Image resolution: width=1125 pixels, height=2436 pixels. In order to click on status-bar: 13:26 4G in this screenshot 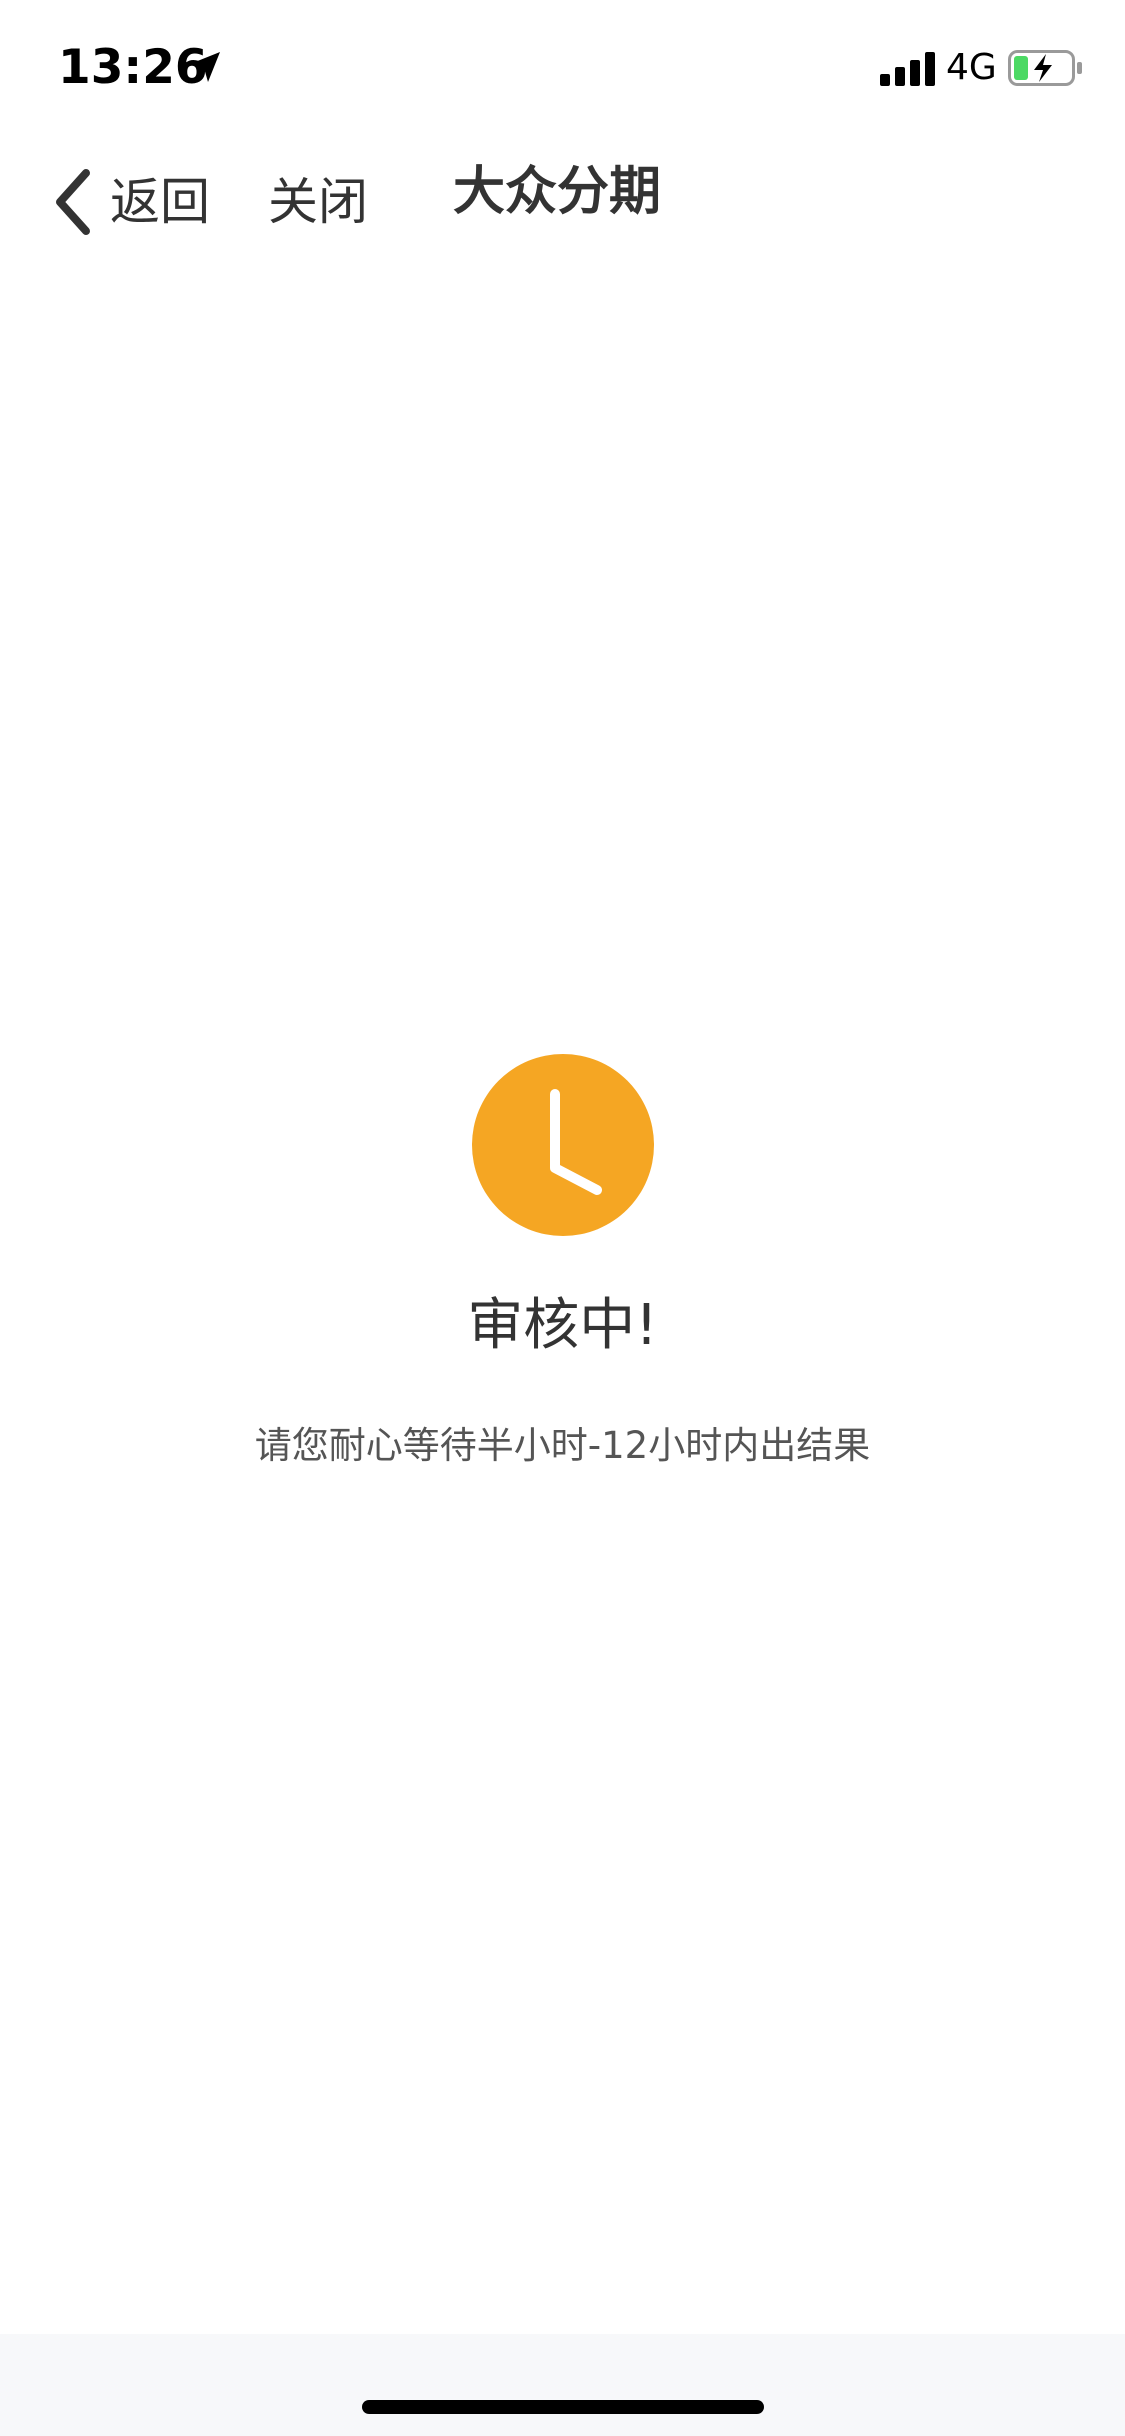, I will do `click(562, 66)`.